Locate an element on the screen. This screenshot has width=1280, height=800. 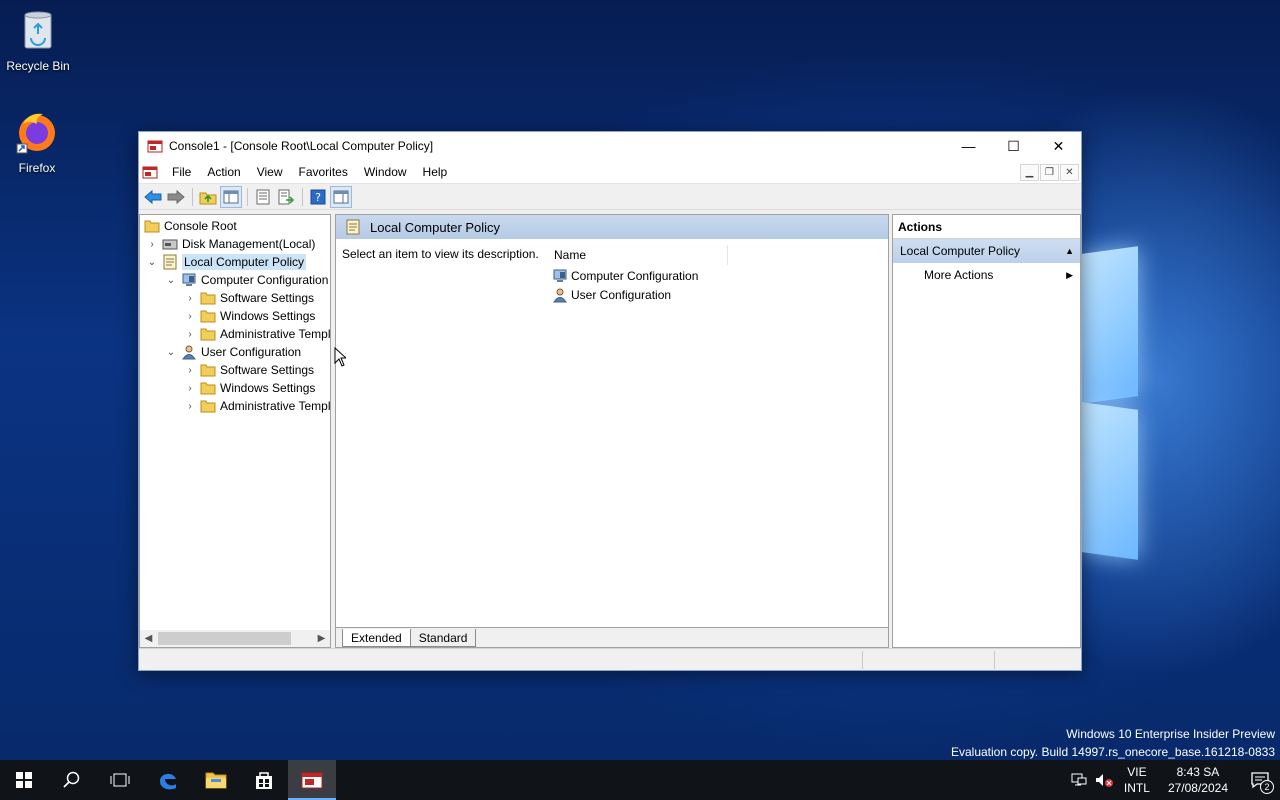
status-bar is located at coordinates (610, 659).